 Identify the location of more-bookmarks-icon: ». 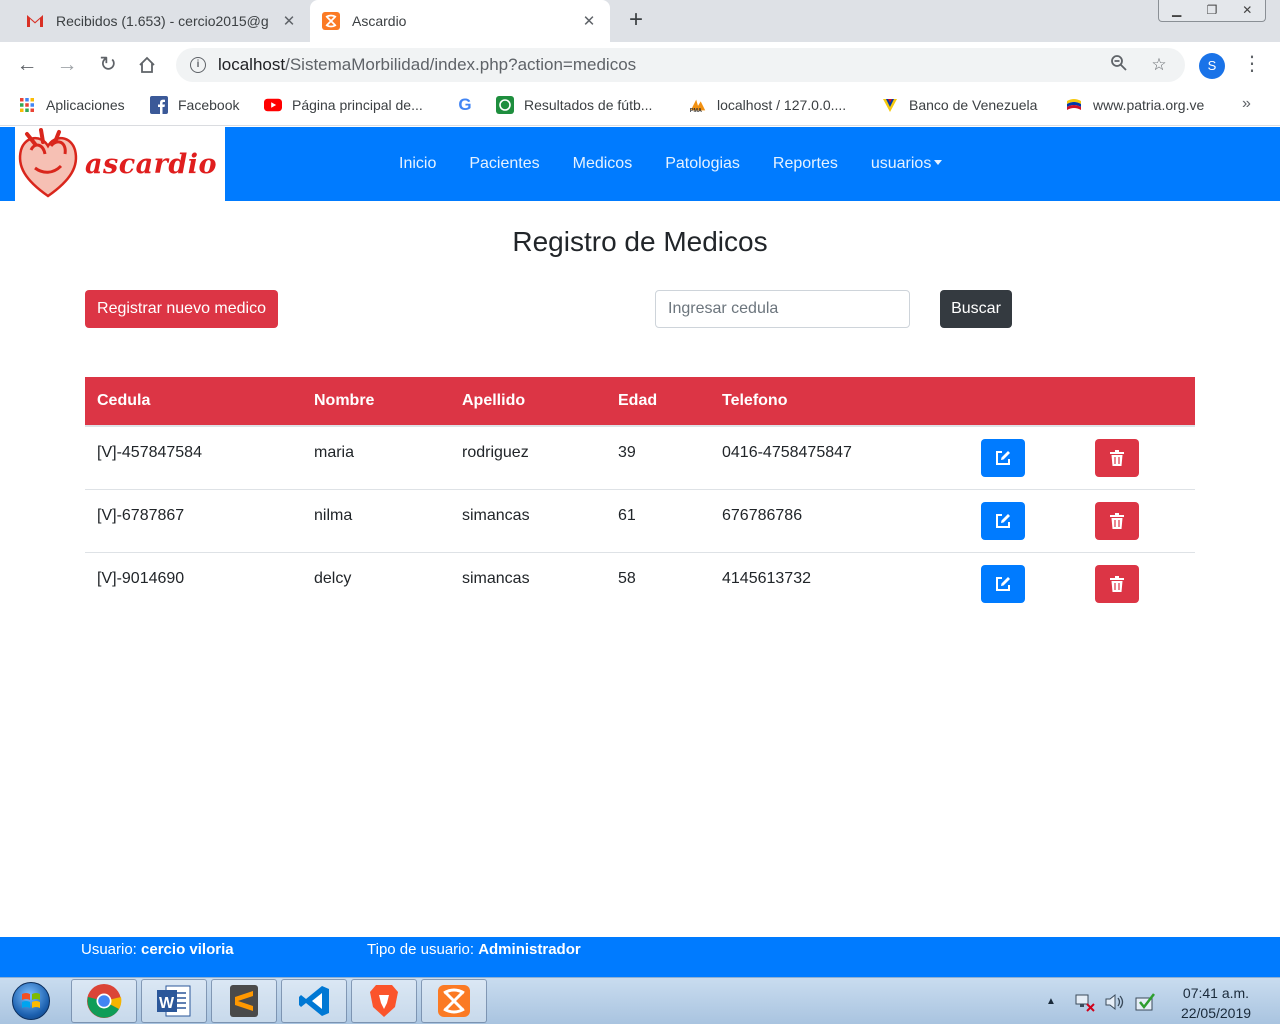
(1246, 104).